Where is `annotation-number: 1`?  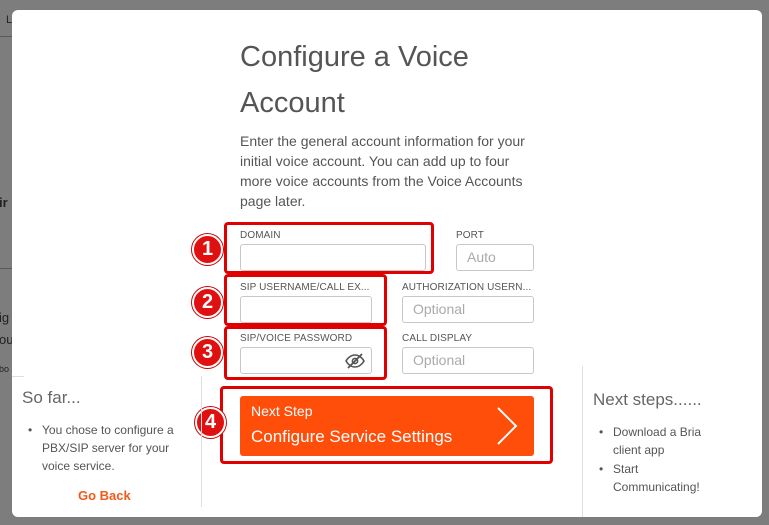 annotation-number: 1 is located at coordinates (207, 249).